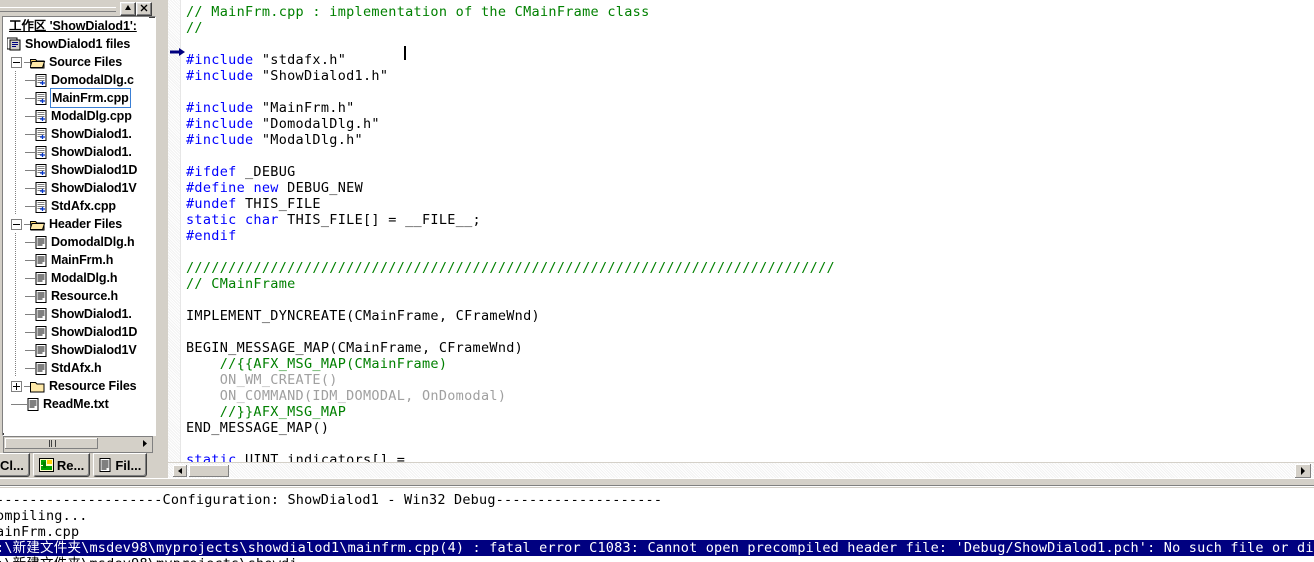  I want to click on folder-source-files: Source Files, so click(76, 62).